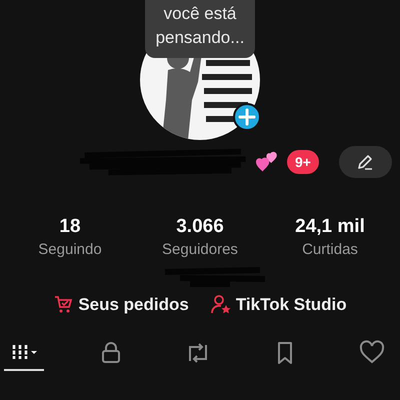 This screenshot has height=400, width=400. Describe the element at coordinates (200, 227) in the screenshot. I see `stat-value: 3.066` at that location.